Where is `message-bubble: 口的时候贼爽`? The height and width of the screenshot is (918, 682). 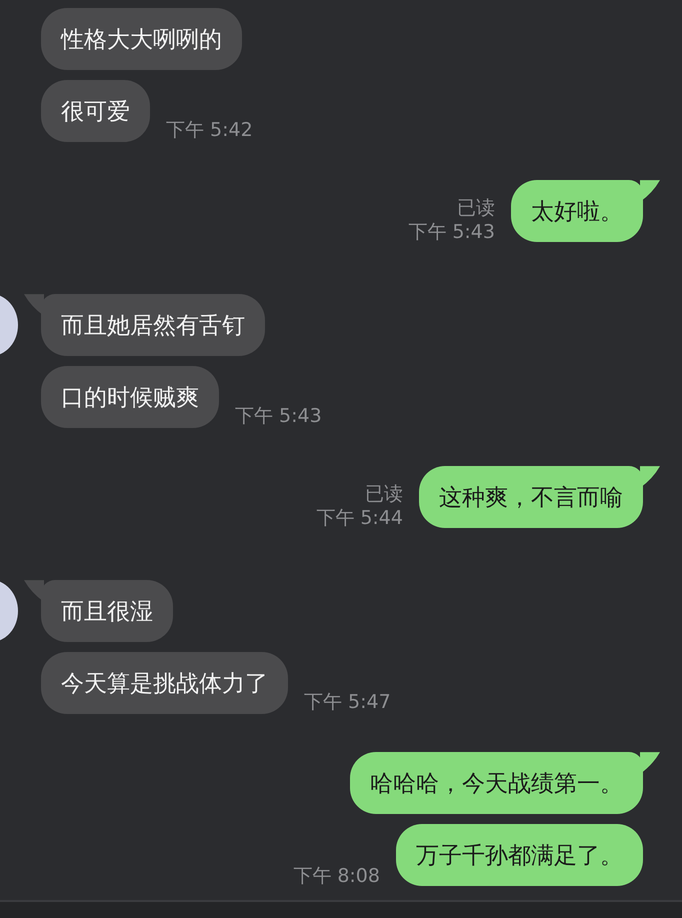
message-bubble: 口的时候贼爽 is located at coordinates (130, 397).